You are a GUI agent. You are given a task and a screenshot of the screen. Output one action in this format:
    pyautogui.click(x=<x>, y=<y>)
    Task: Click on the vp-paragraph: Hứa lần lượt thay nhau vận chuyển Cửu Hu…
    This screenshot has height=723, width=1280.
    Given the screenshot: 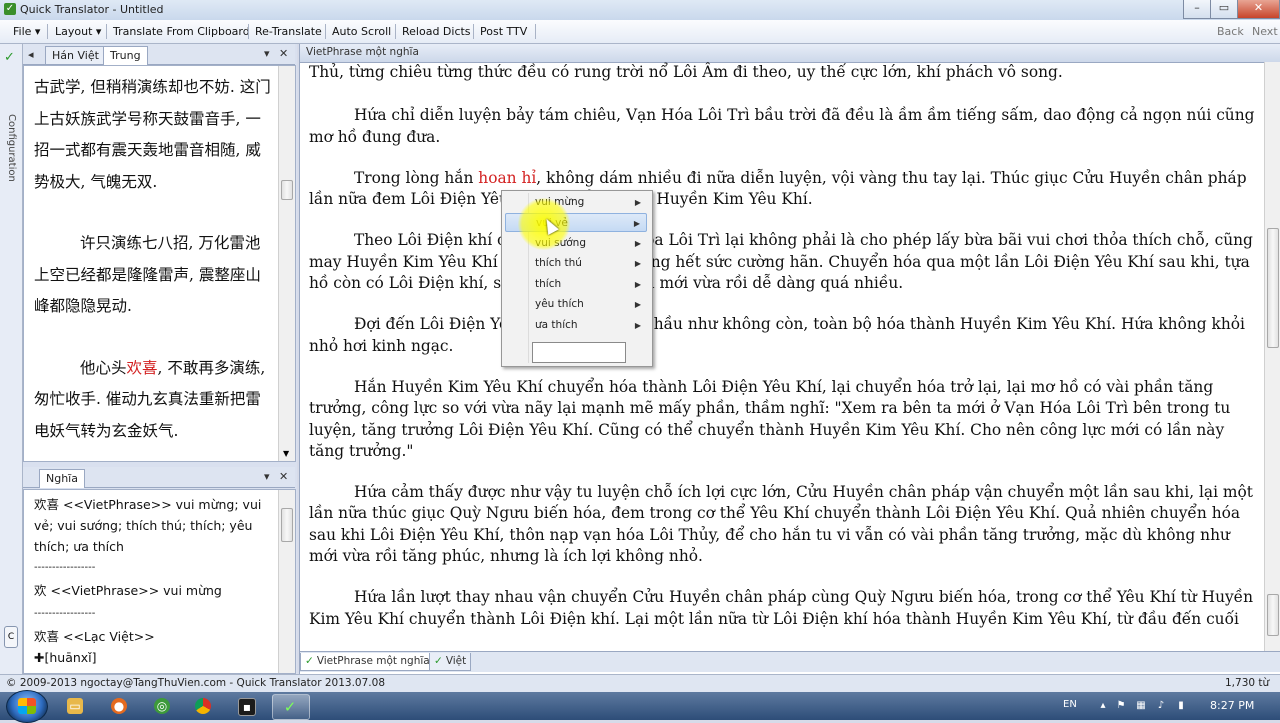 What is the action you would take?
    pyautogui.click(x=781, y=608)
    